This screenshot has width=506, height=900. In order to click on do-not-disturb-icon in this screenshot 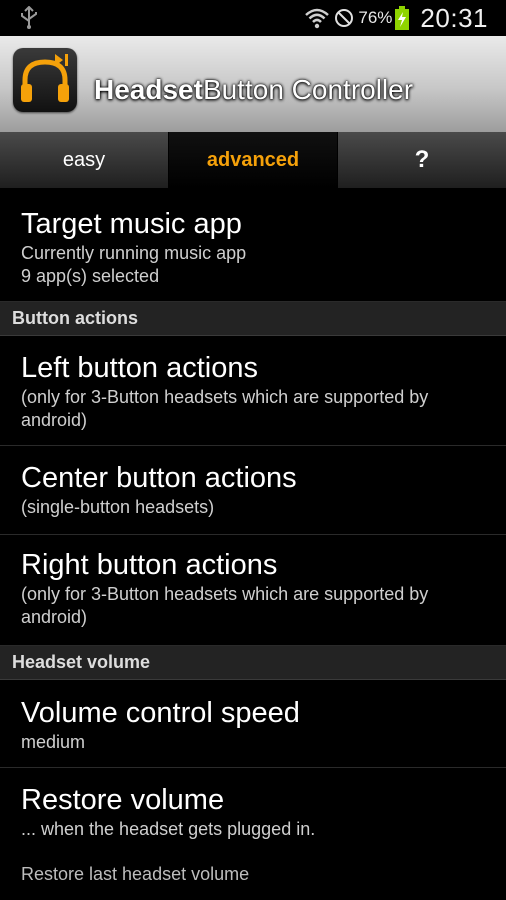, I will do `click(344, 18)`.